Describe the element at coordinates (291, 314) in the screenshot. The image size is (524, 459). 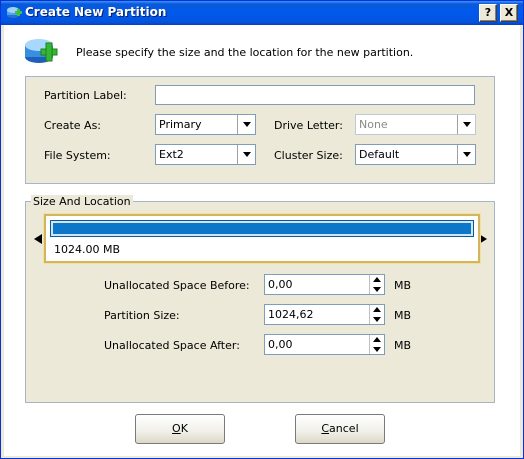
I see `partition-size-value: 1024,62` at that location.